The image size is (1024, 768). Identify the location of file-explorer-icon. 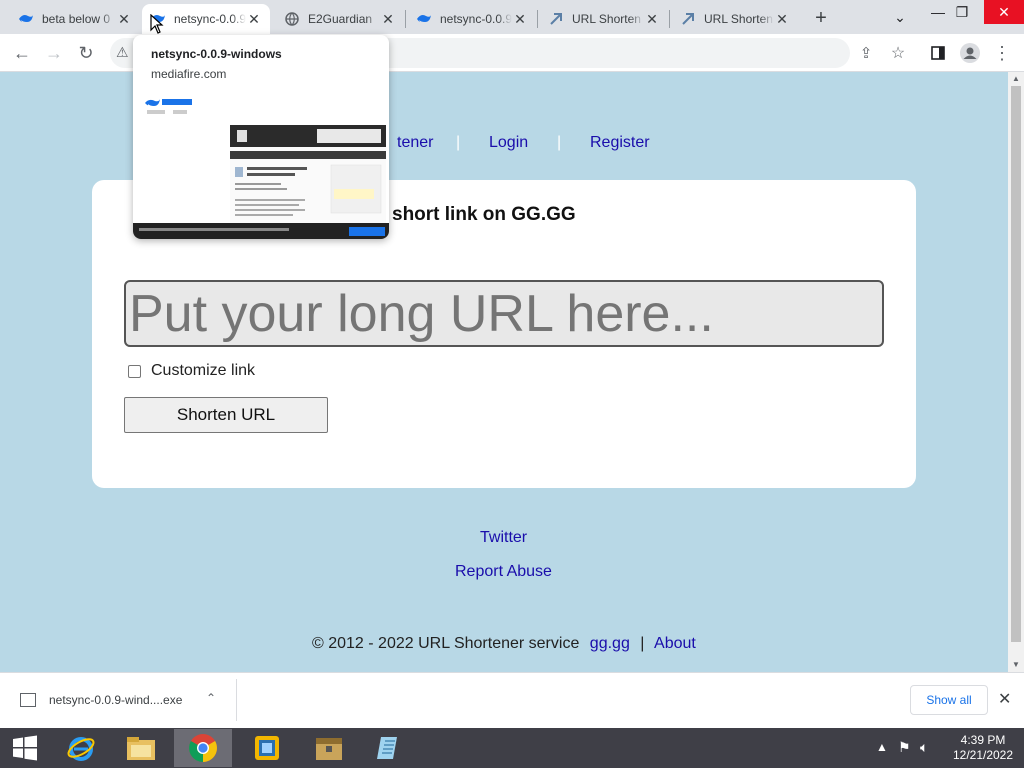
(141, 748).